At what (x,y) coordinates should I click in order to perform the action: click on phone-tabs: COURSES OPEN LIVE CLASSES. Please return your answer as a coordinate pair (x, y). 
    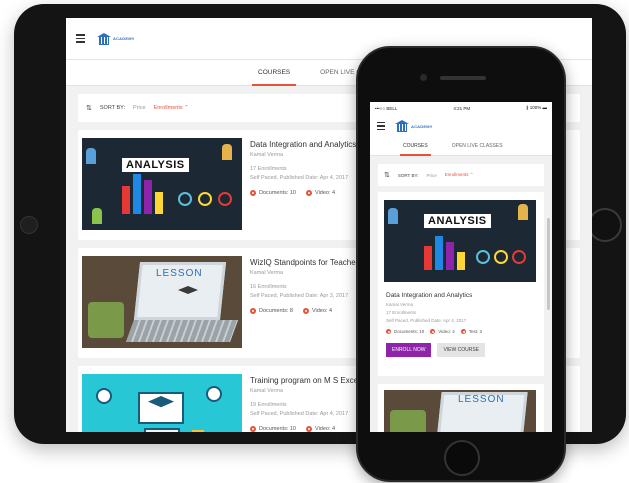
    Looking at the image, I should click on (461, 147).